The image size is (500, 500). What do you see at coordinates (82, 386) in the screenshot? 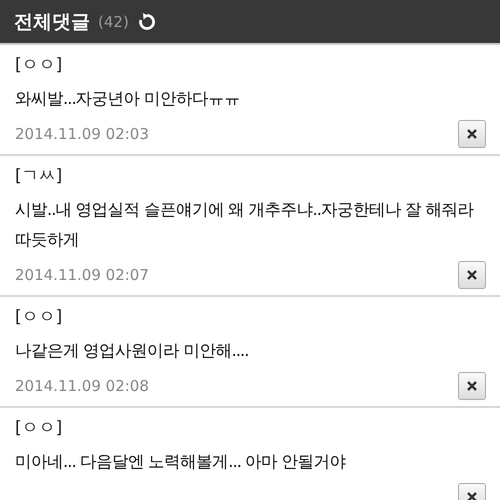
I see `comment-date: 2014.11.09 02:08` at bounding box center [82, 386].